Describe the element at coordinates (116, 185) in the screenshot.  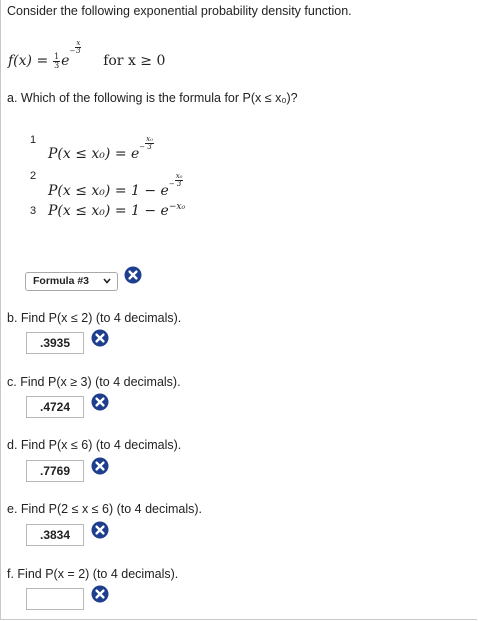
I see `option-2-formula: P(x ≤ x₀) = 1 − e− x₀ 3` at that location.